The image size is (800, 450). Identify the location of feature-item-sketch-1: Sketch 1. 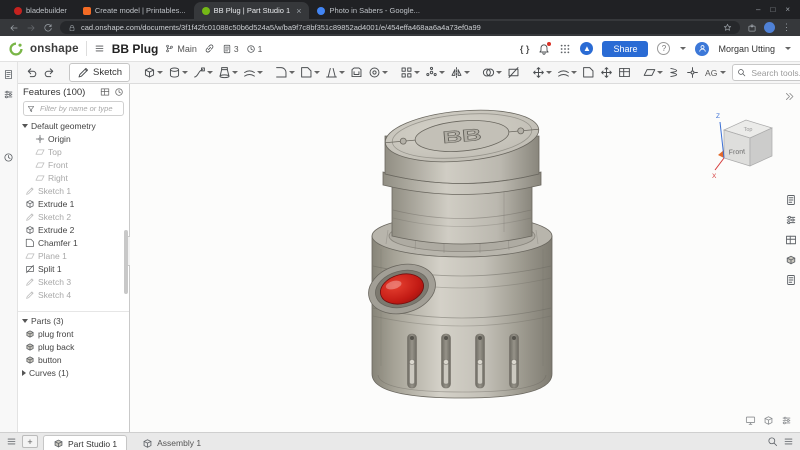
(73, 190).